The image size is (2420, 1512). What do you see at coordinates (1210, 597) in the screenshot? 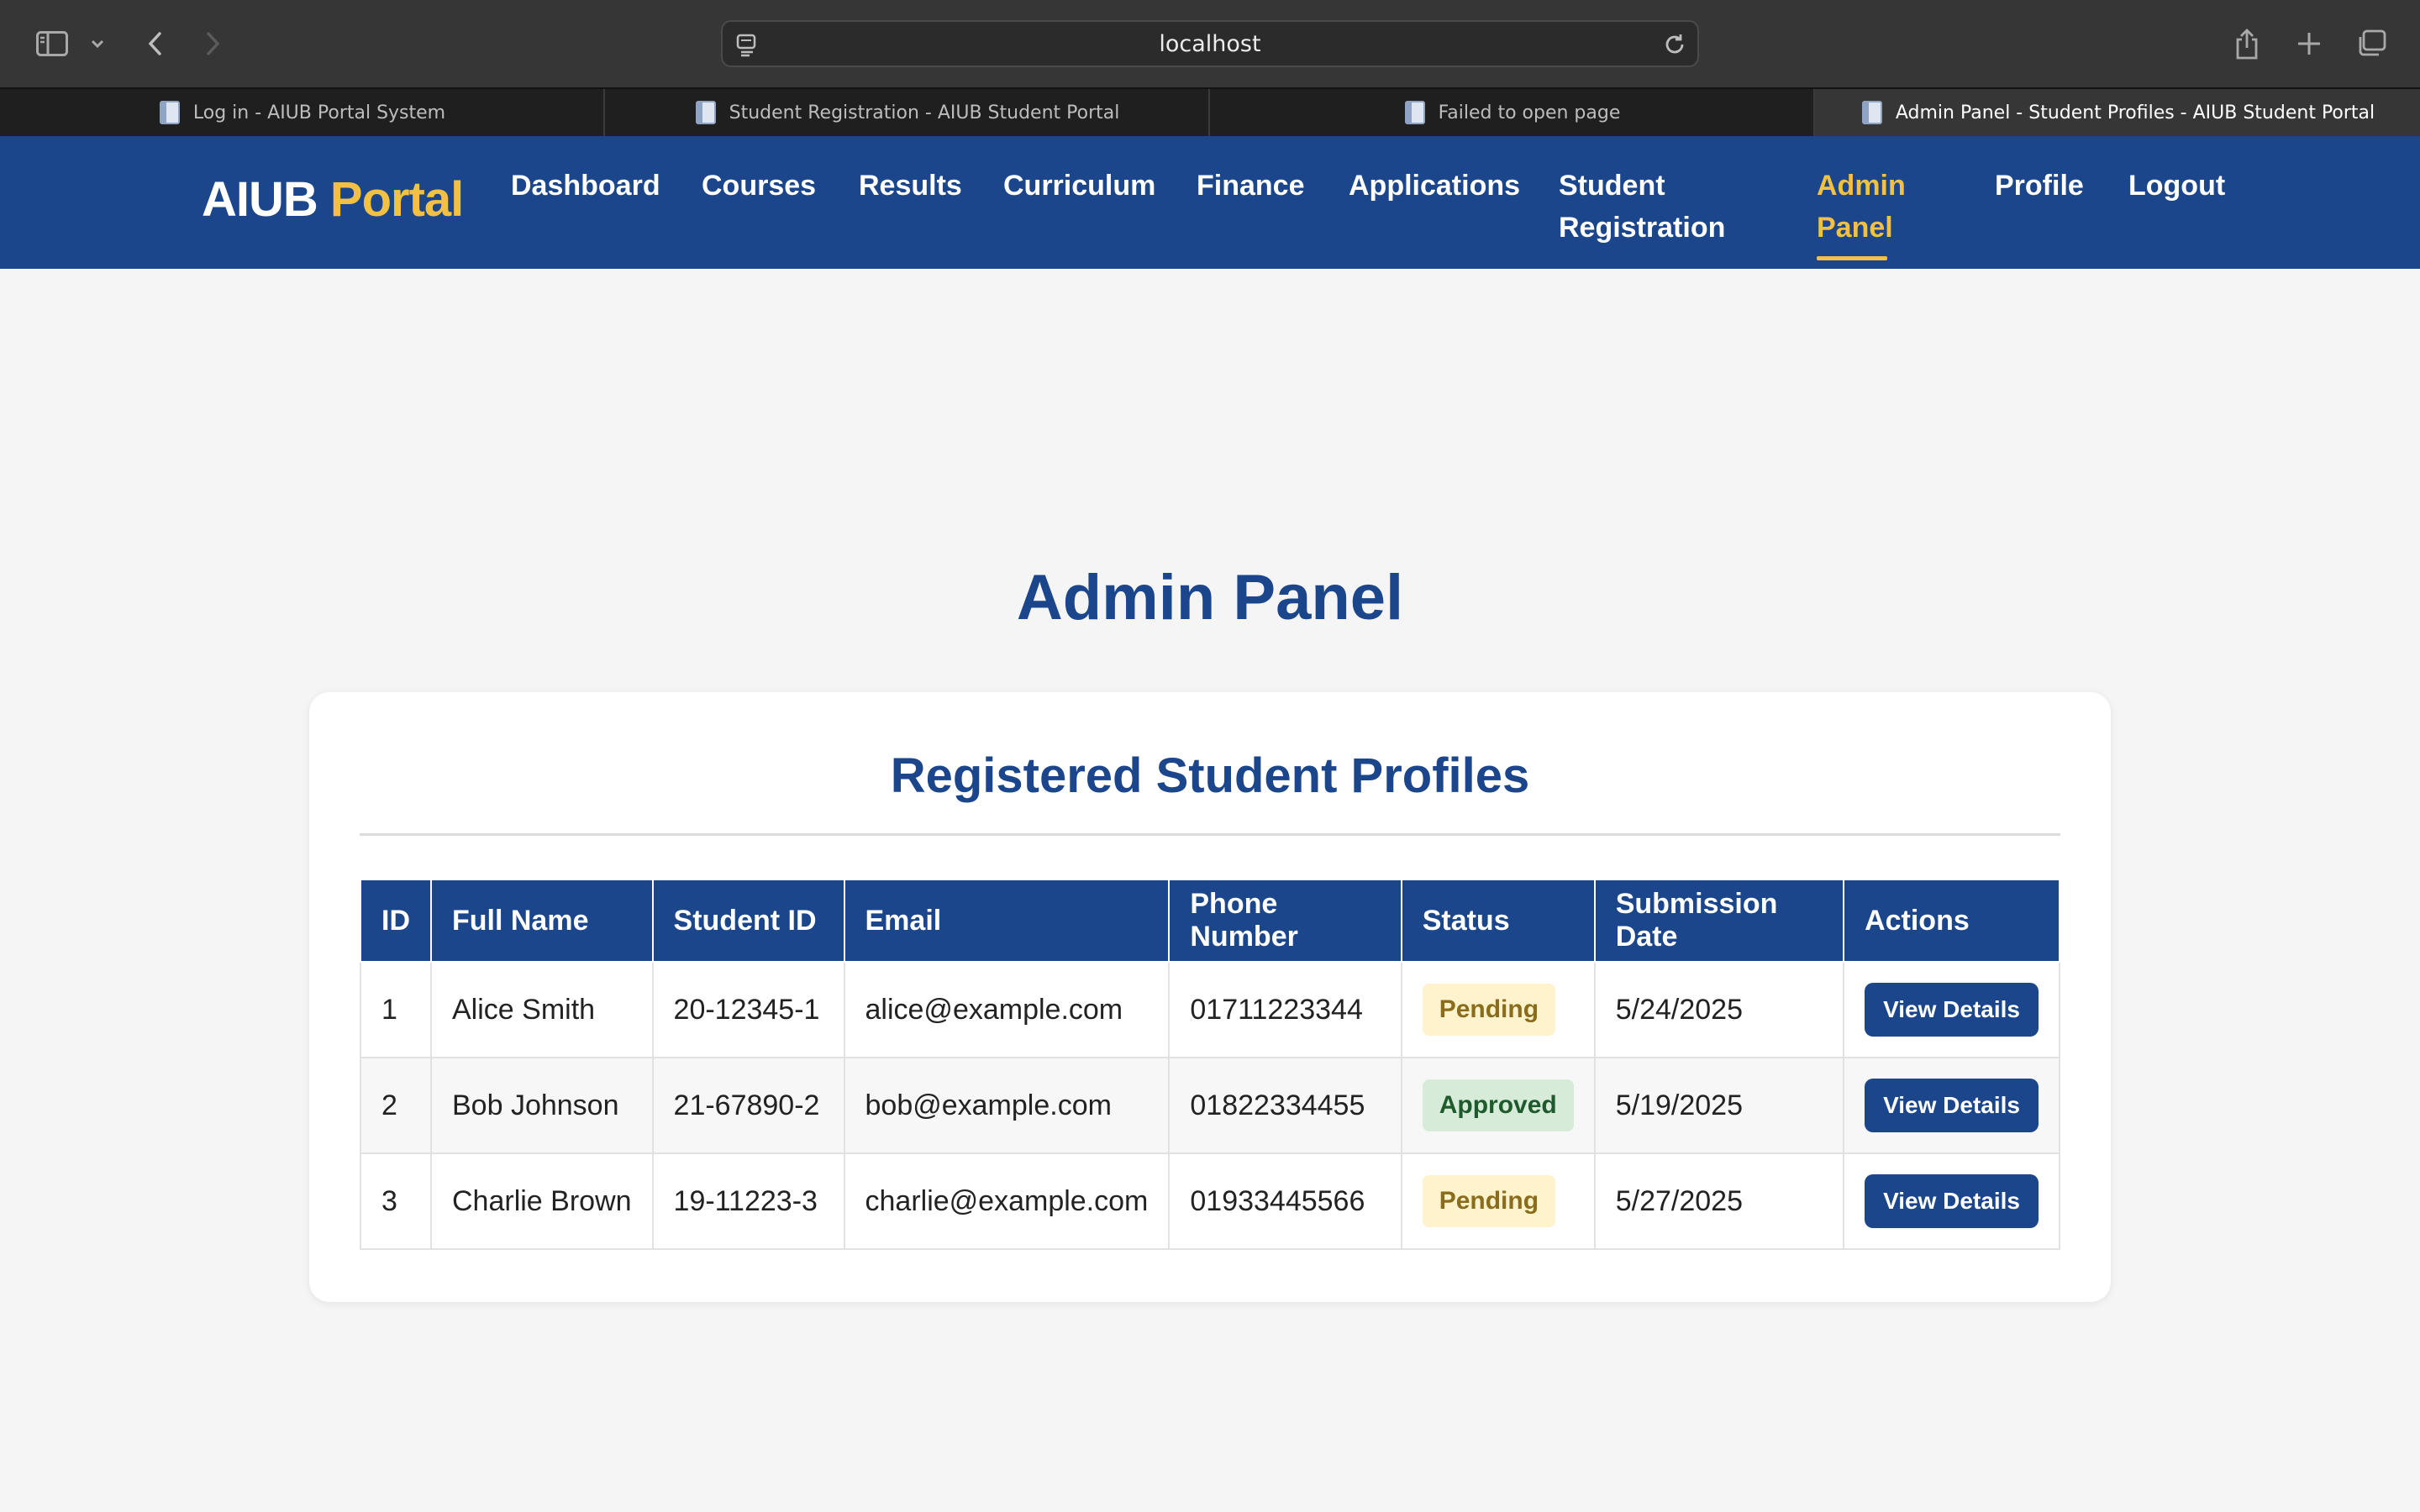
I see `page-title: Admin Panel` at bounding box center [1210, 597].